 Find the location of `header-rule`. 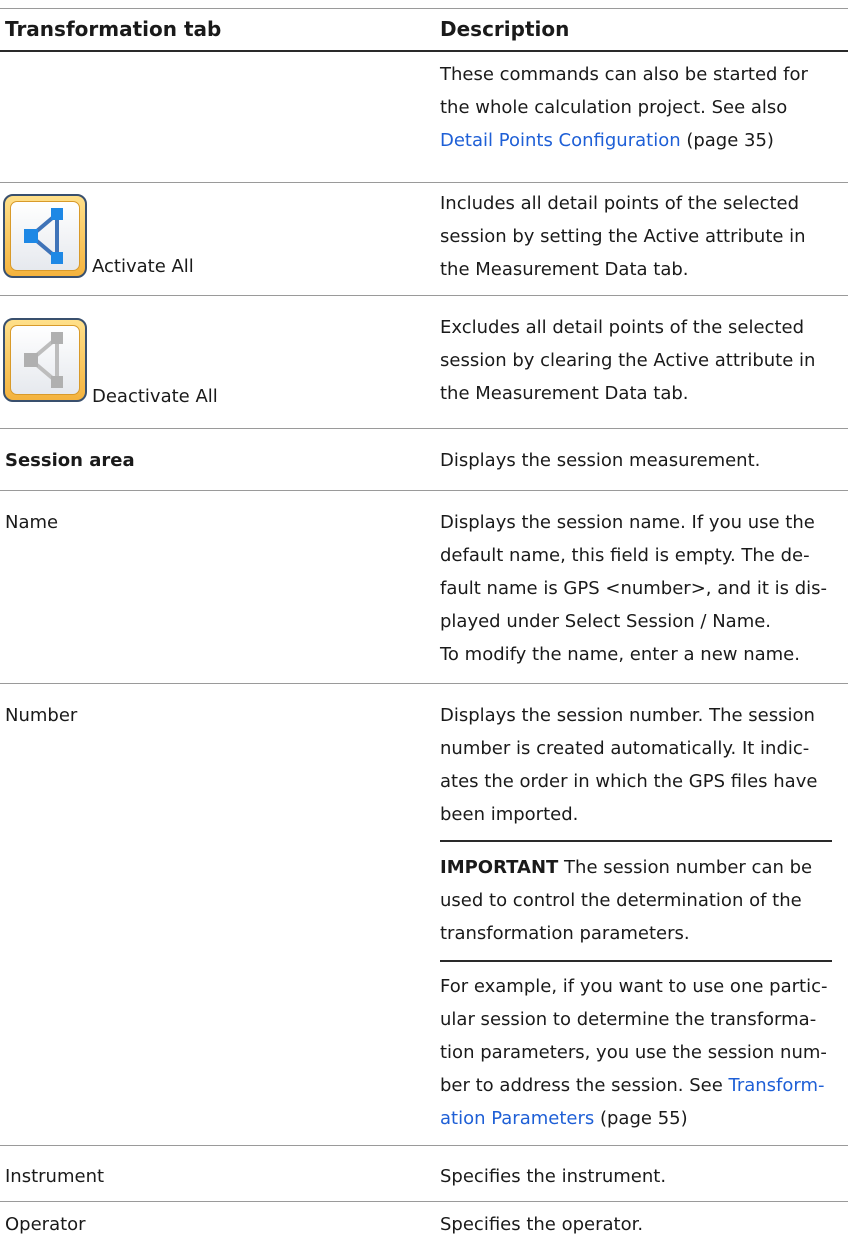

header-rule is located at coordinates (424, 51).